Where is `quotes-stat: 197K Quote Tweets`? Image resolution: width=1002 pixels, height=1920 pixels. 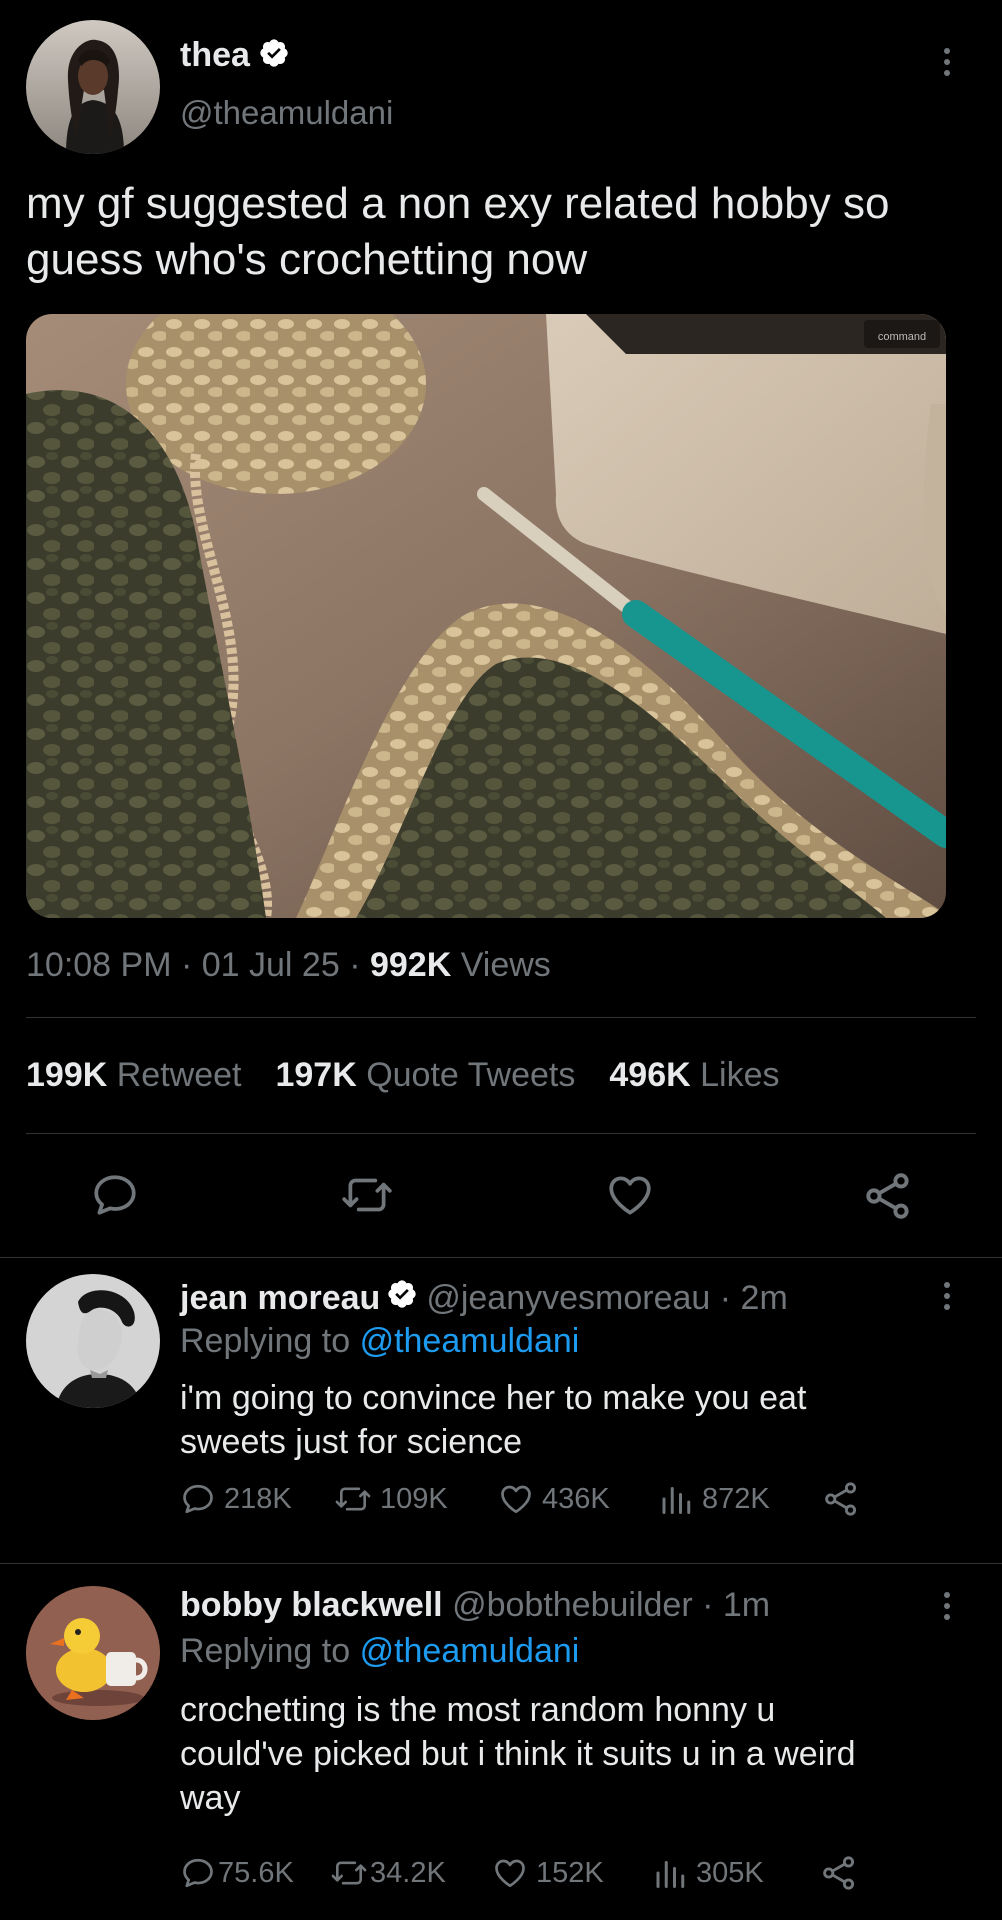 quotes-stat: 197K Quote Tweets is located at coordinates (425, 1075).